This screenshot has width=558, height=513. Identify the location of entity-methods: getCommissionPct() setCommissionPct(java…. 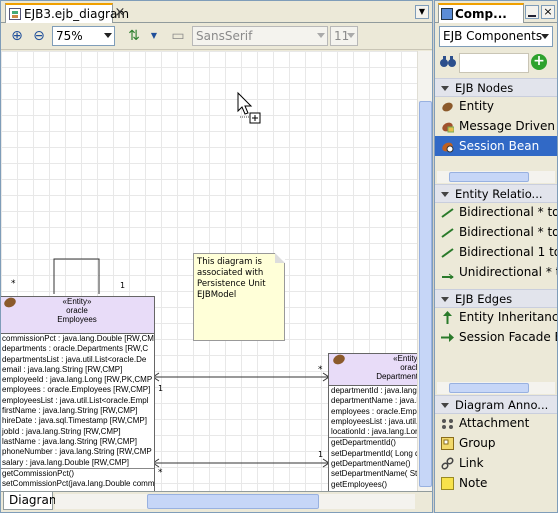
(78, 478).